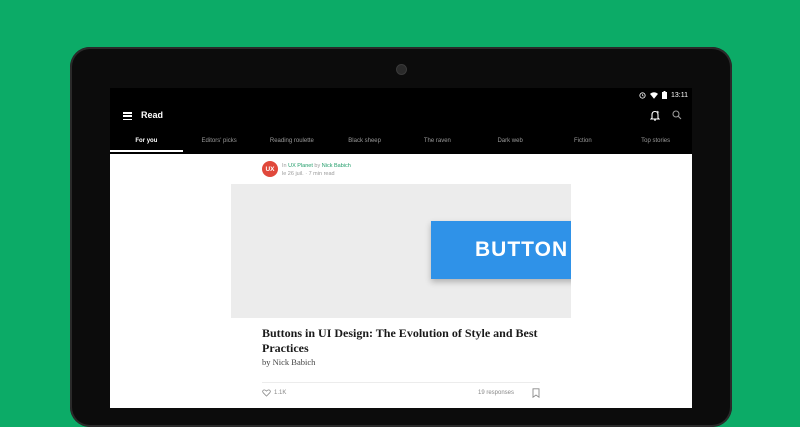 Image resolution: width=800 pixels, height=427 pixels. What do you see at coordinates (336, 166) in the screenshot?
I see `author-link: Nick Babich` at bounding box center [336, 166].